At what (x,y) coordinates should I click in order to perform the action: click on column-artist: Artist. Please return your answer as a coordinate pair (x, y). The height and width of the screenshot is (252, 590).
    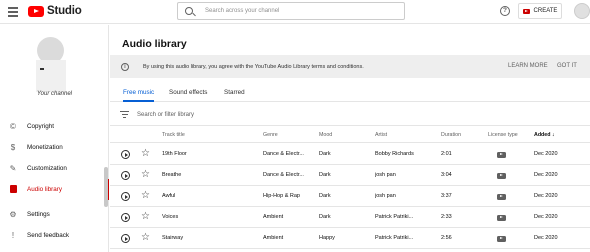
    Looking at the image, I should click on (381, 135).